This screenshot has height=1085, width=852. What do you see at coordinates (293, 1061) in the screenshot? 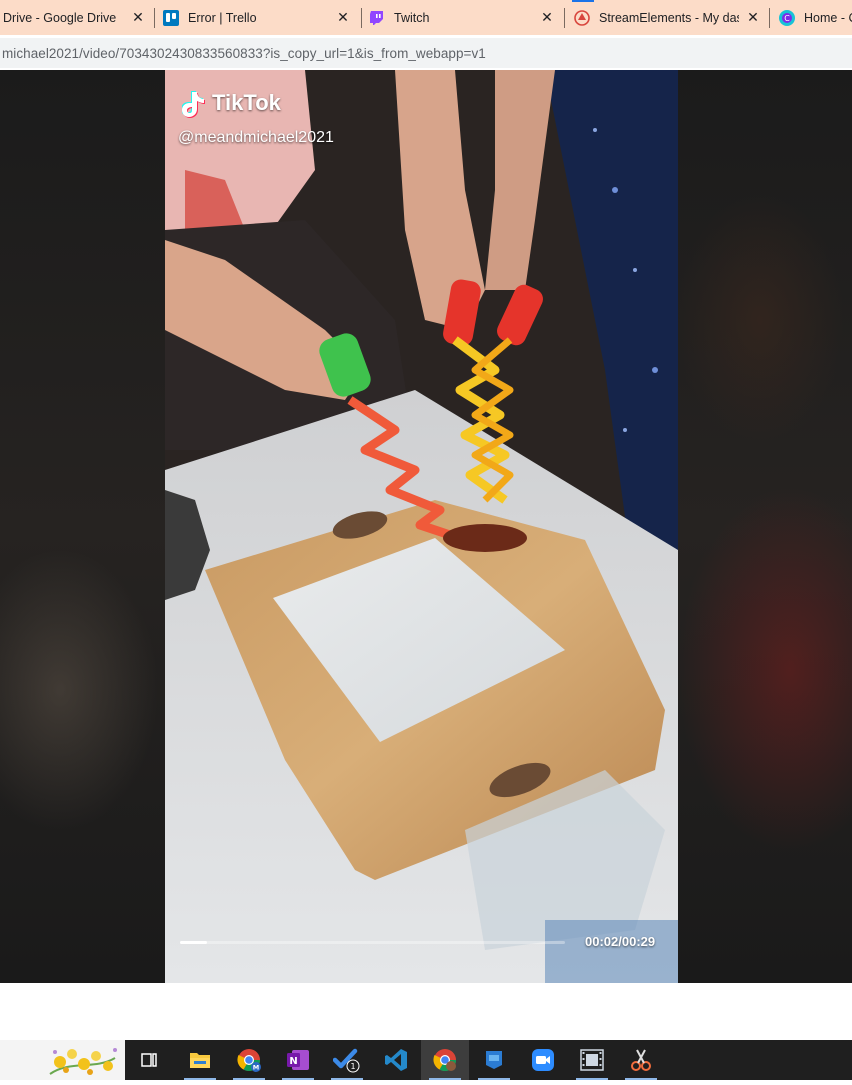
I see `svg-text: N` at bounding box center [293, 1061].